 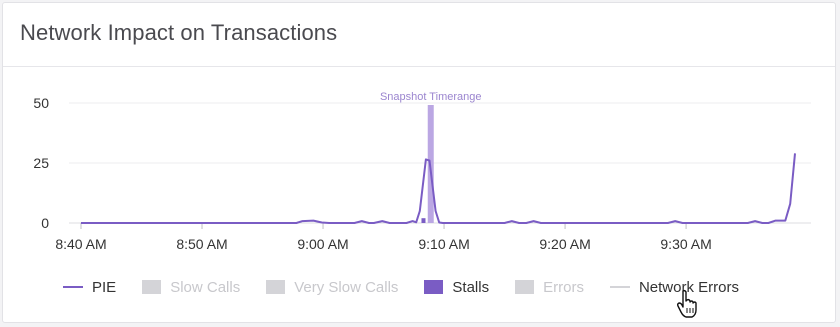 What do you see at coordinates (179, 32) in the screenshot?
I see `panel-title: Network Impact on Transactions` at bounding box center [179, 32].